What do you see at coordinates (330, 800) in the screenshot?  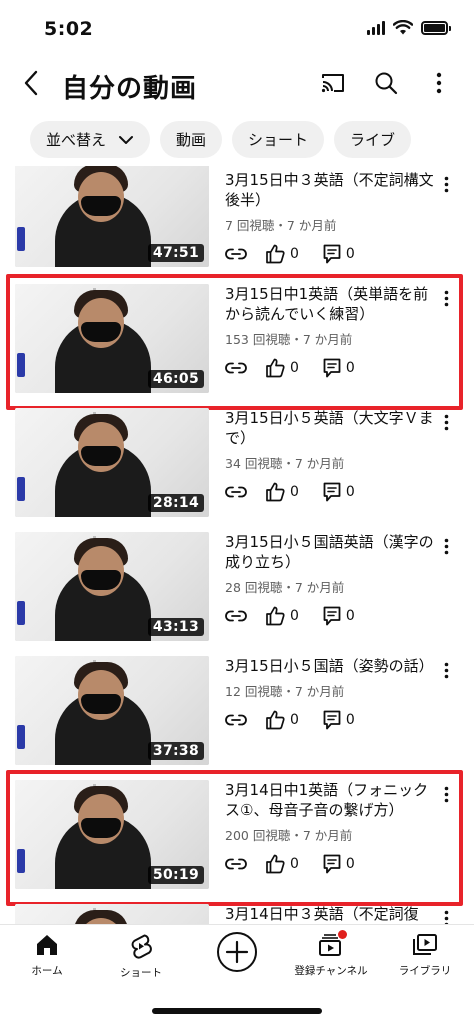 I see `video-title: 3月14日中1英語（フォニックス①、母音子音の繋げ方）` at bounding box center [330, 800].